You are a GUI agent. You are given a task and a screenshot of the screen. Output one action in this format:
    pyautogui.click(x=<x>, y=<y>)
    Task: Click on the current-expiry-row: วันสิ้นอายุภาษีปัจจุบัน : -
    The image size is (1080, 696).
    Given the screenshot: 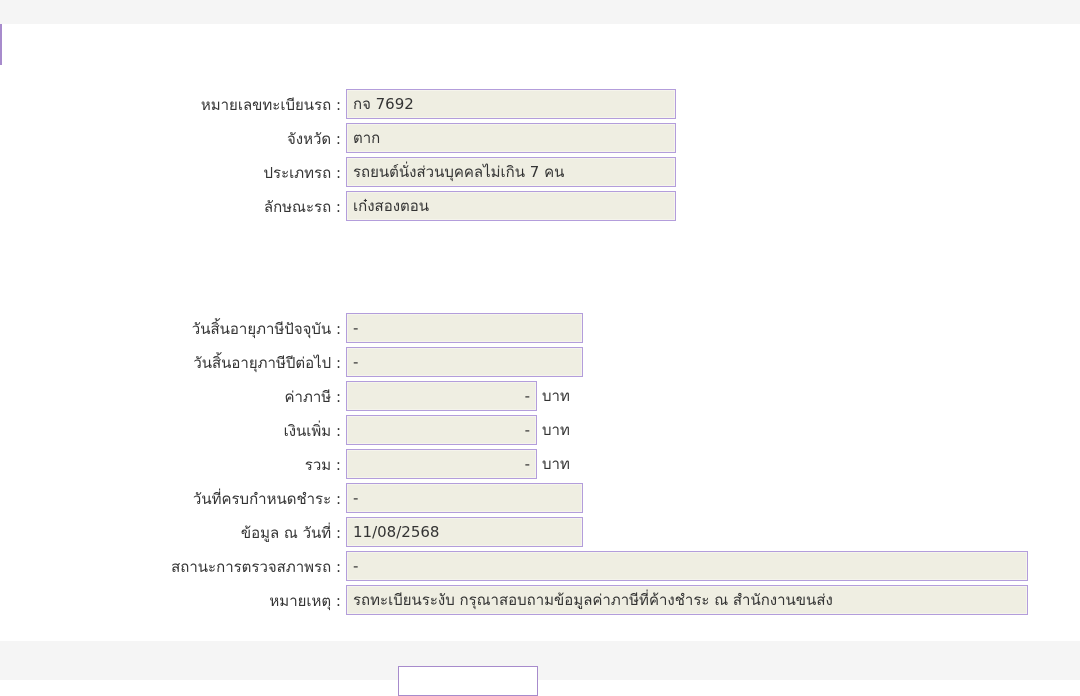 What is the action you would take?
    pyautogui.click(x=540, y=329)
    